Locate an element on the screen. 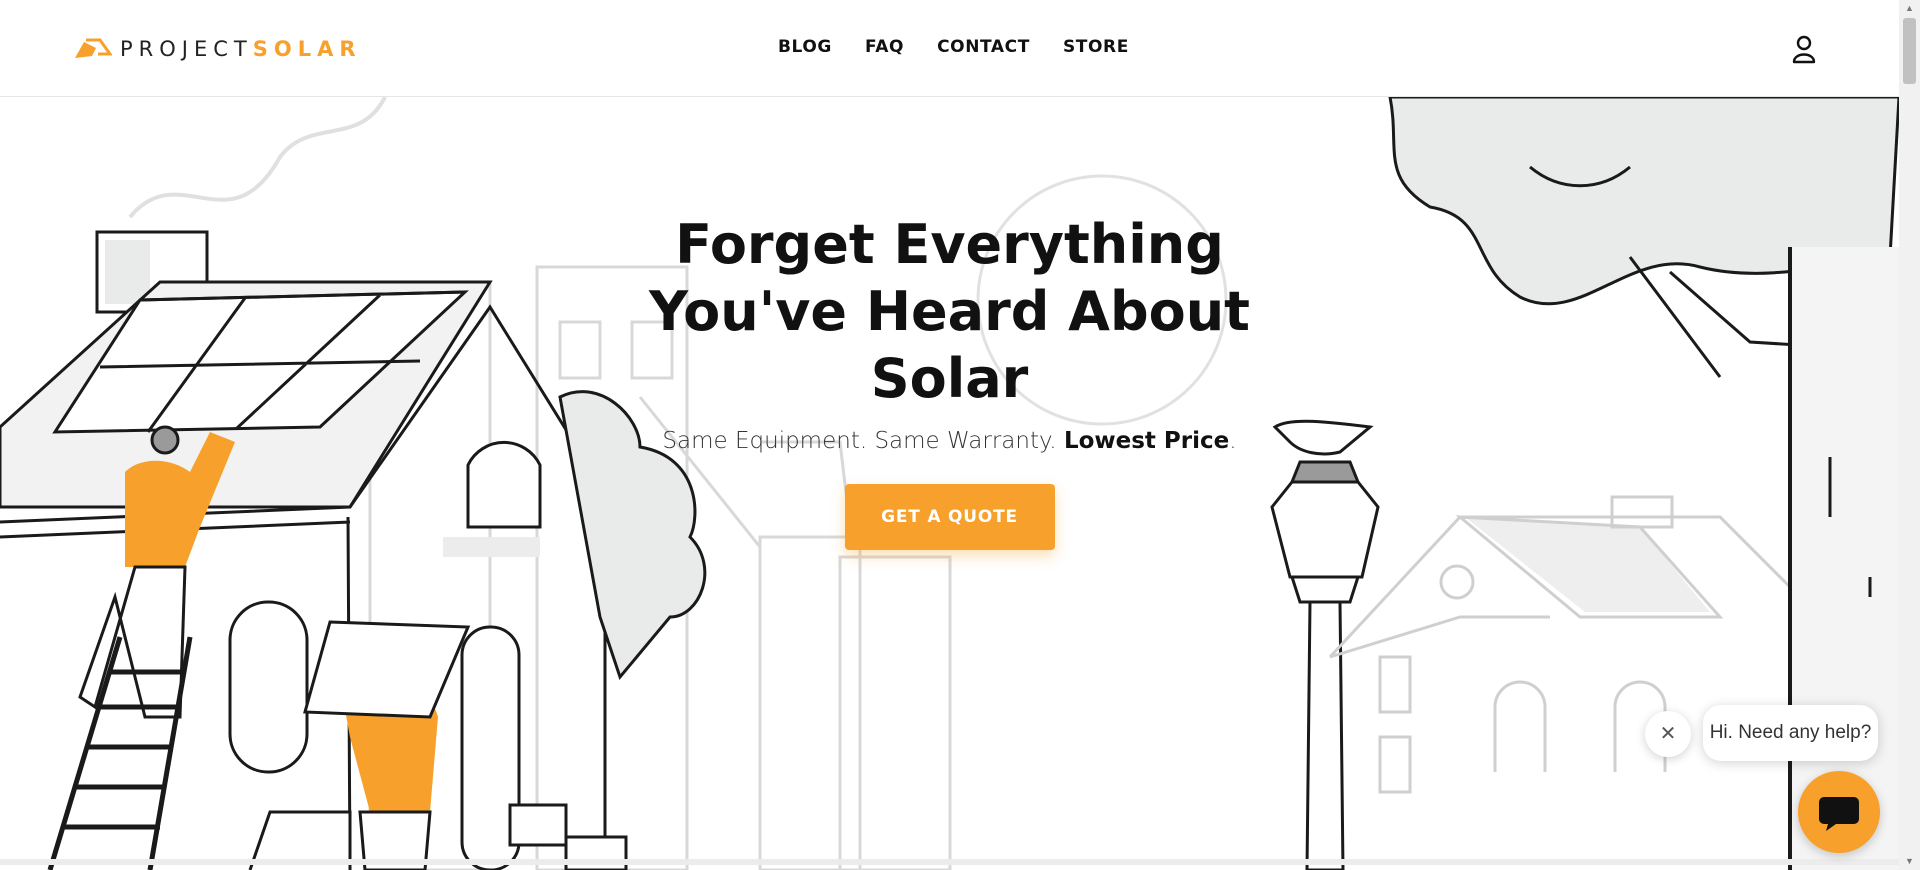 Image resolution: width=1920 pixels, height=870 pixels. chat-close-button: ✕ is located at coordinates (1668, 734).